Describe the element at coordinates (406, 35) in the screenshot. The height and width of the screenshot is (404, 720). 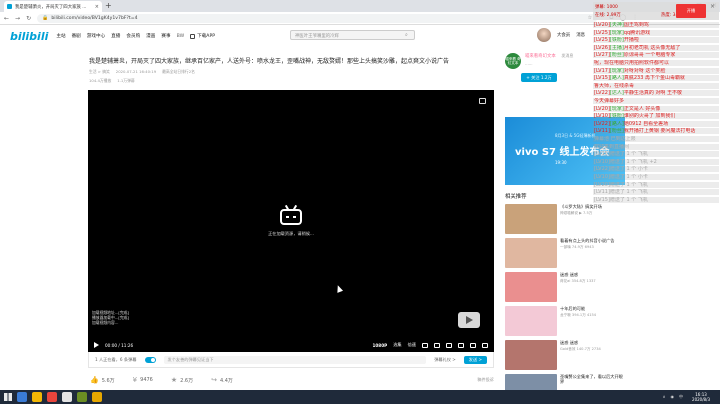
I see `search-icon: ⌕` at that location.